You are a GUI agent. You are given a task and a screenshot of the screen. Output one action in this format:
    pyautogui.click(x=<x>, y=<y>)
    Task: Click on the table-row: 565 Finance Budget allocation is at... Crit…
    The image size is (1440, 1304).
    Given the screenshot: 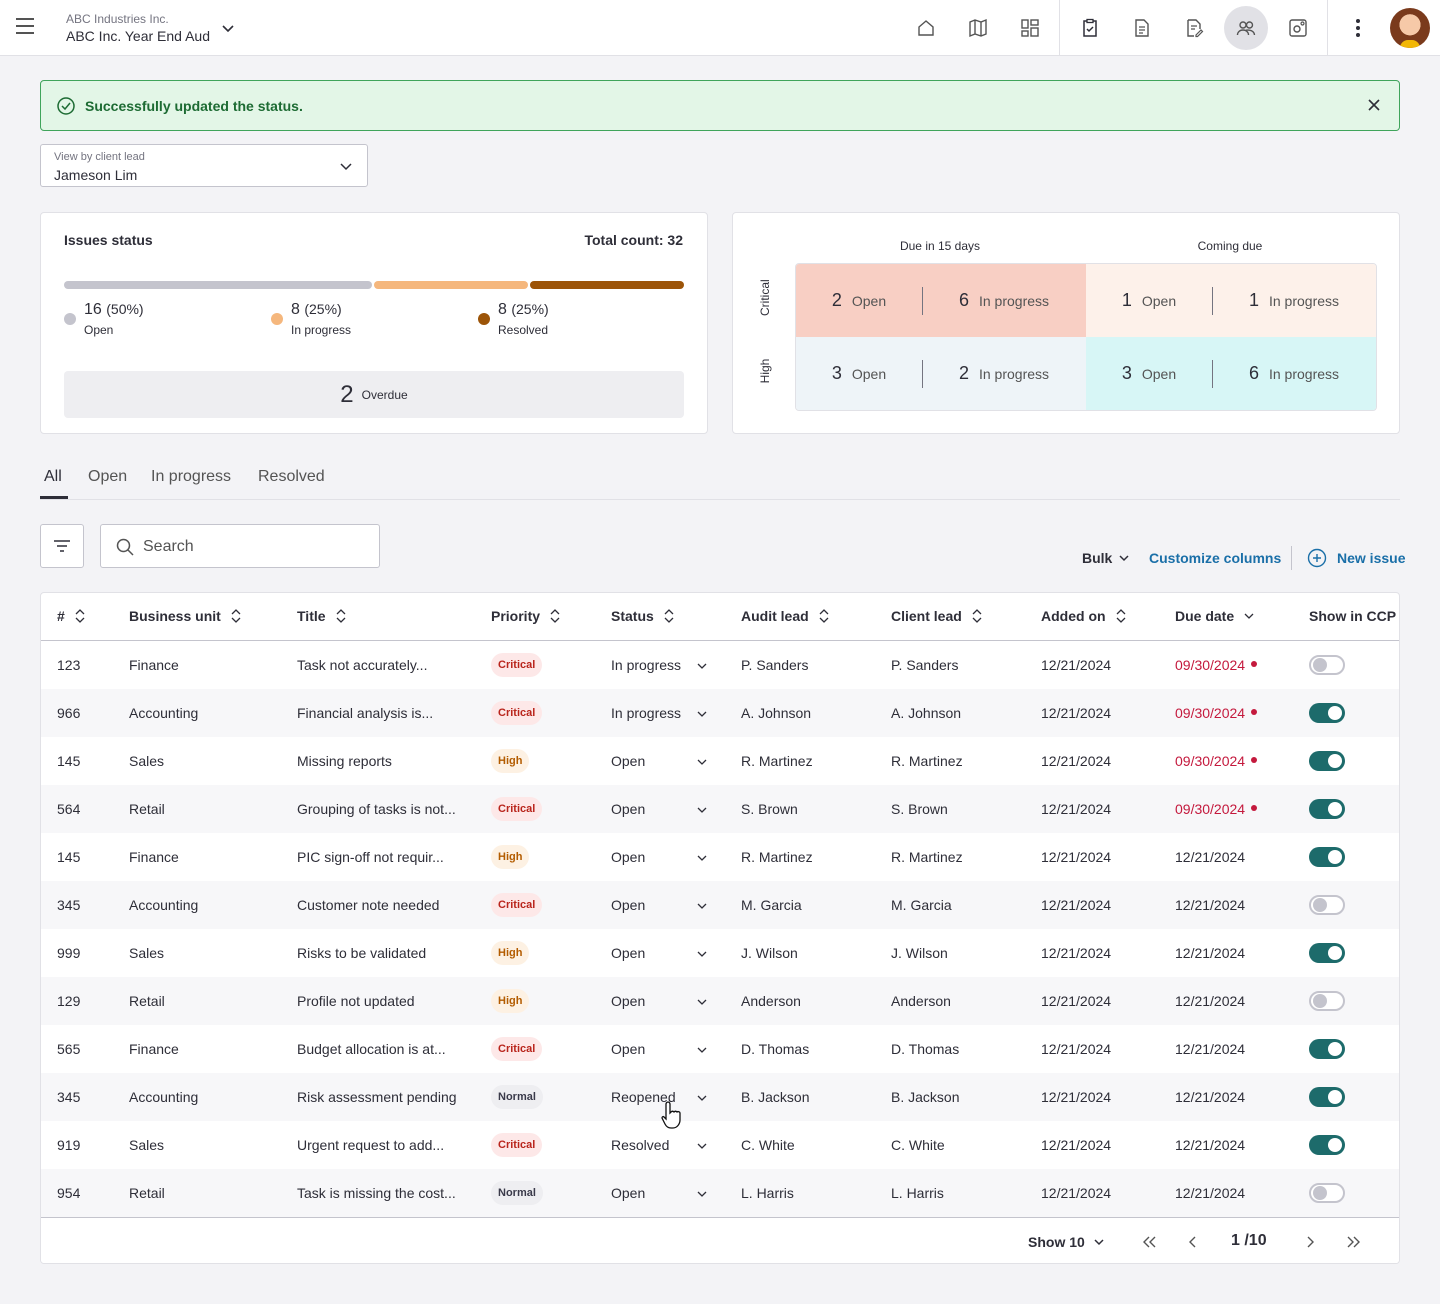 What is the action you would take?
    pyautogui.click(x=720, y=1049)
    